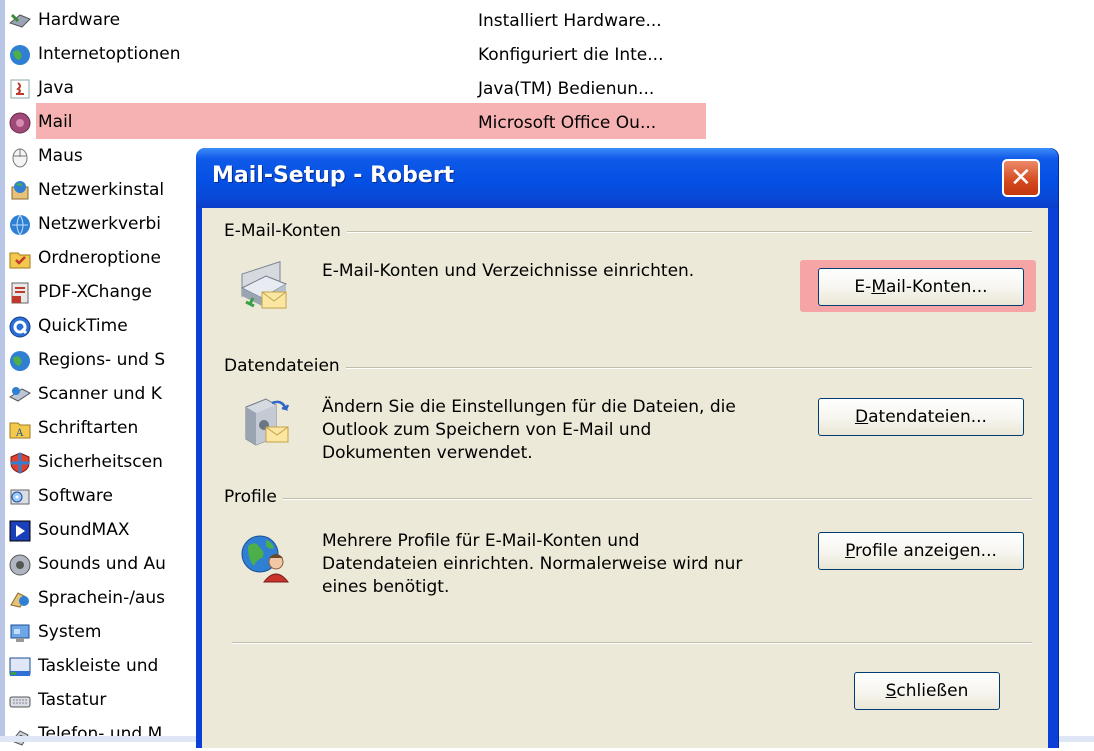  Describe the element at coordinates (88, 428) in the screenshot. I see `control-panel-item-label: Schriftarten` at that location.